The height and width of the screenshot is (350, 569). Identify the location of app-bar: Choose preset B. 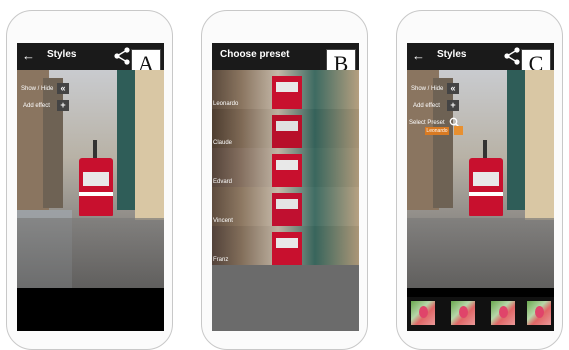
(285, 61).